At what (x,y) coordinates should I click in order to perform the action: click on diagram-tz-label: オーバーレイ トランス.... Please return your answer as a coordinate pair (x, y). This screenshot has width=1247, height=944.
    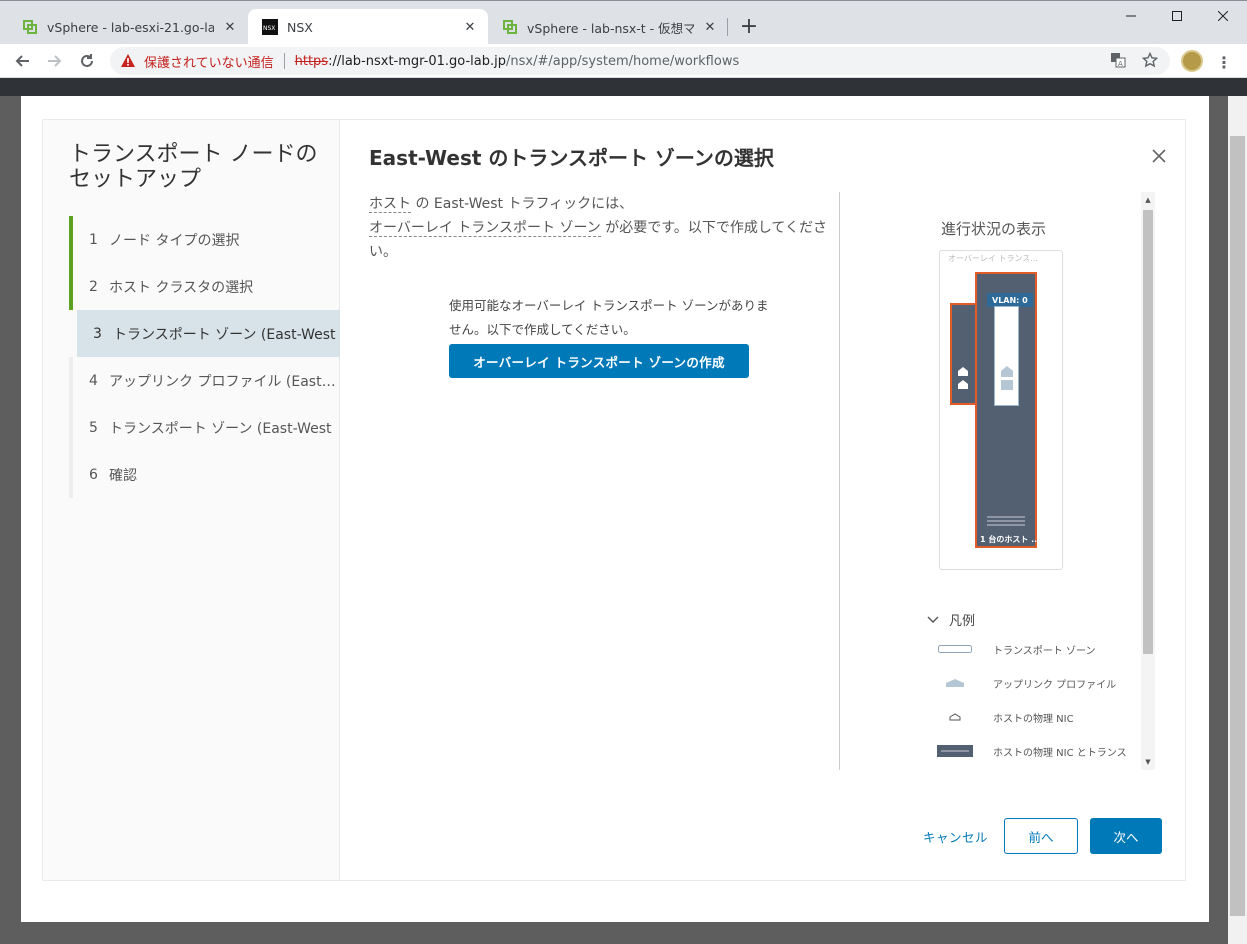
    Looking at the image, I should click on (993, 258).